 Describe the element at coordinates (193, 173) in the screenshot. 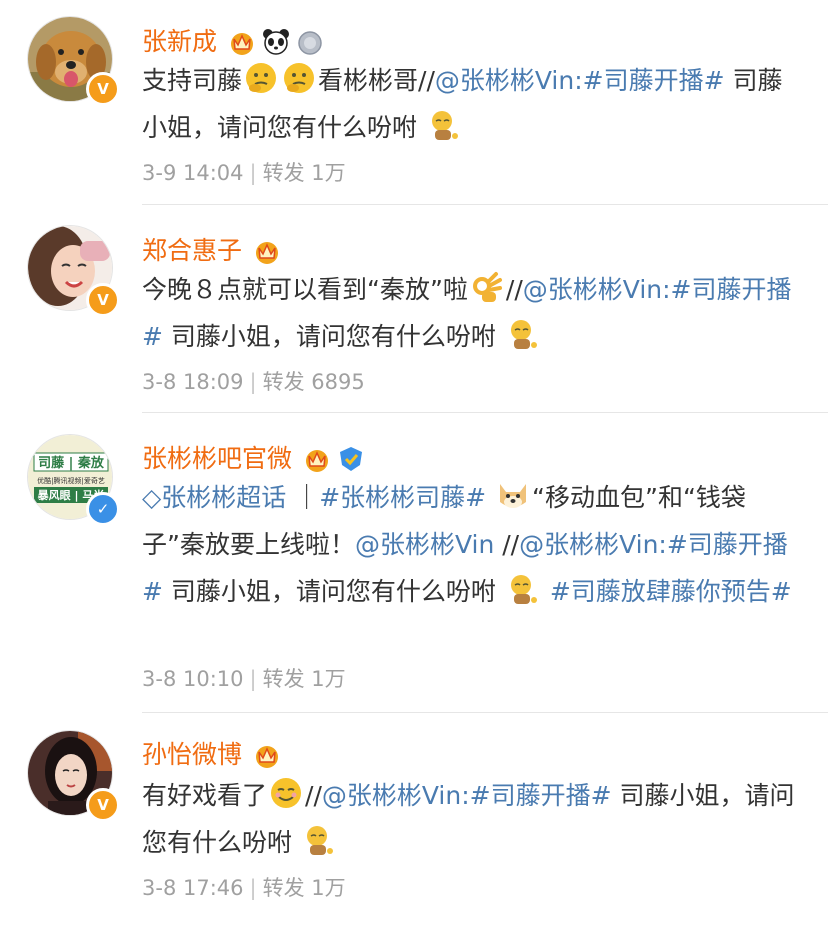

I see `post-date: 3-9 14:04` at that location.